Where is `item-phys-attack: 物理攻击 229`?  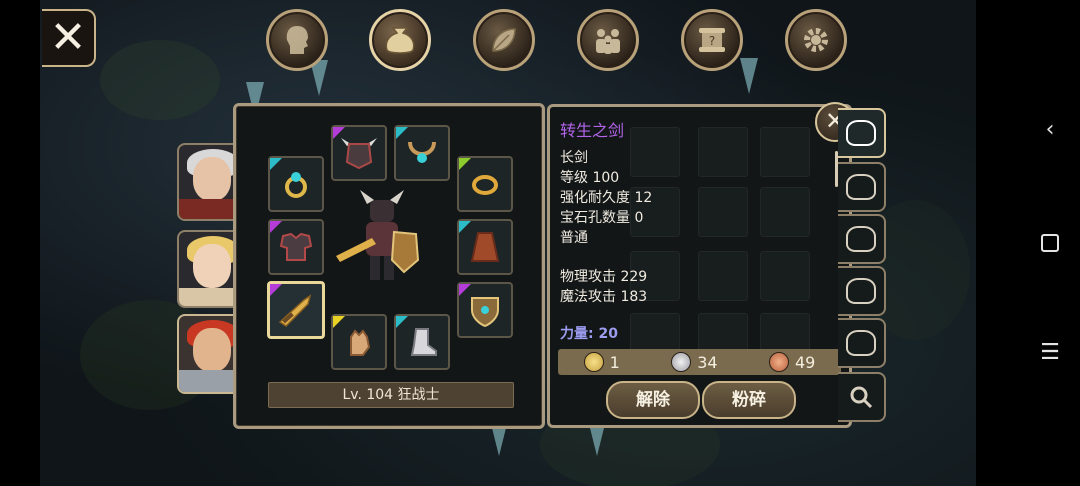 item-phys-attack: 物理攻击 229 is located at coordinates (604, 277).